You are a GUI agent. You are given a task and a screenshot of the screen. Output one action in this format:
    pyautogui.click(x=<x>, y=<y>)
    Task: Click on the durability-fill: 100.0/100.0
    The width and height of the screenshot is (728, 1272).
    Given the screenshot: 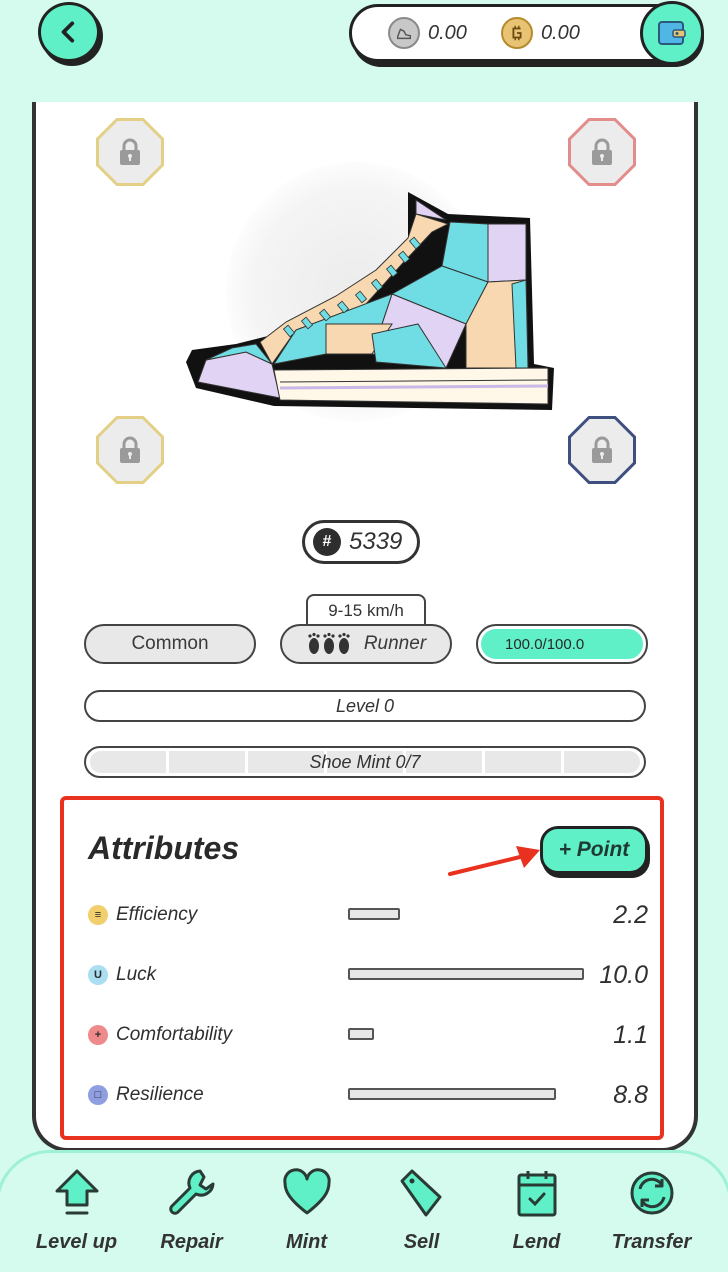 What is the action you would take?
    pyautogui.click(x=562, y=644)
    